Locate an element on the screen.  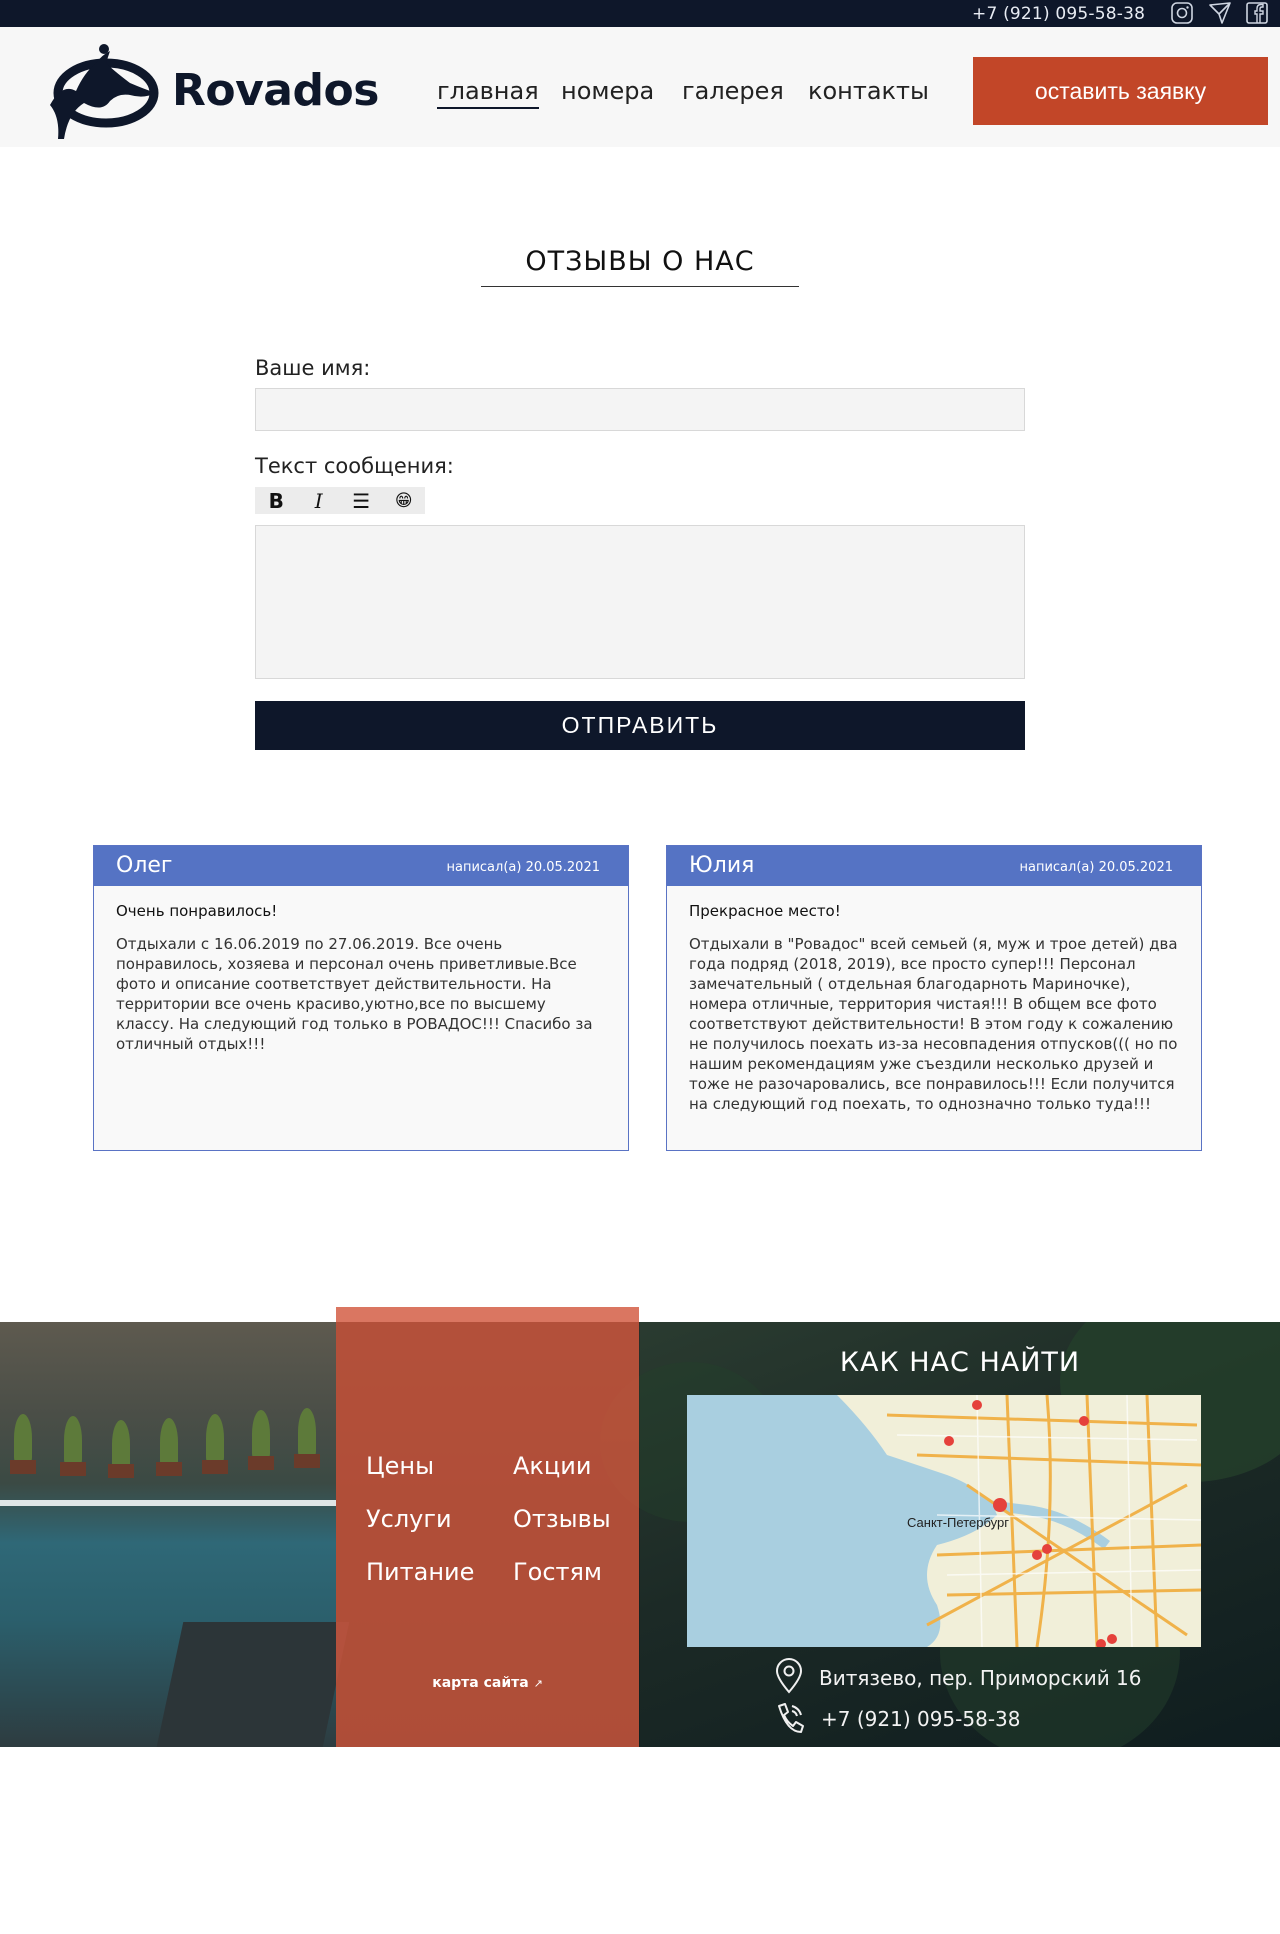
nav-contacts: контакты is located at coordinates (868, 91).